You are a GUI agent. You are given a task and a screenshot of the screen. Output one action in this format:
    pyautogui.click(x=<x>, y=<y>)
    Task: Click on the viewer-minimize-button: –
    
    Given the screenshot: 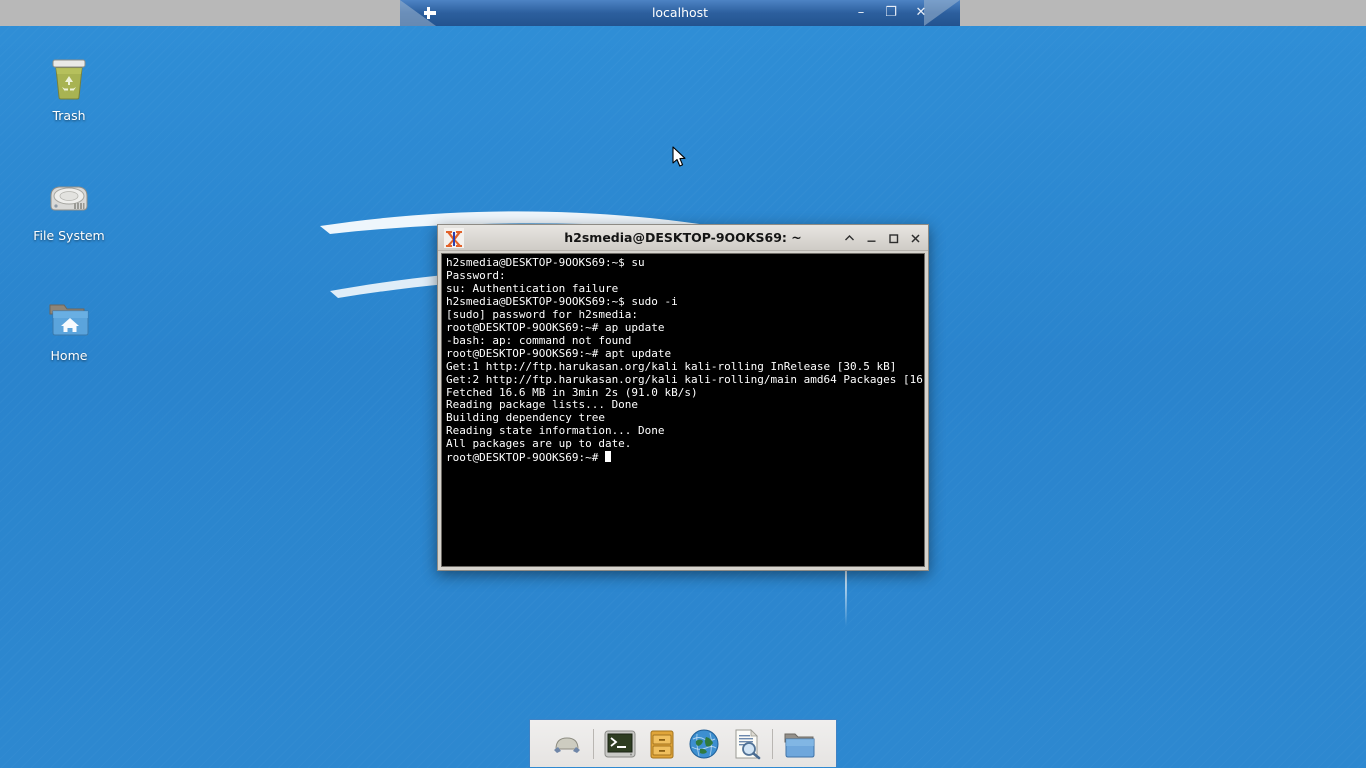 What is the action you would take?
    pyautogui.click(x=861, y=13)
    